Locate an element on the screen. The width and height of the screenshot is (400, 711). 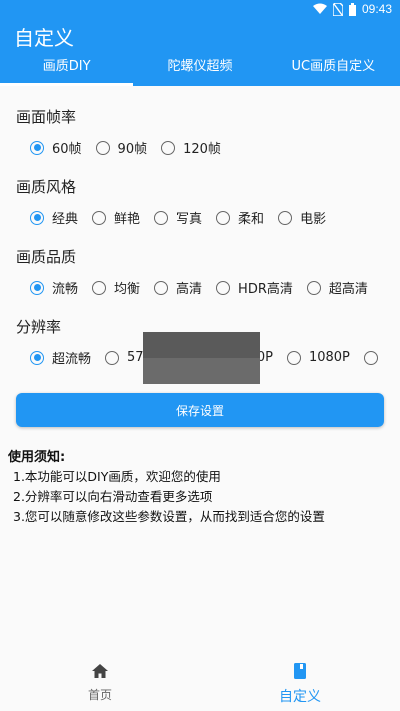
radio-label: 鲜艳 is located at coordinates (127, 219).